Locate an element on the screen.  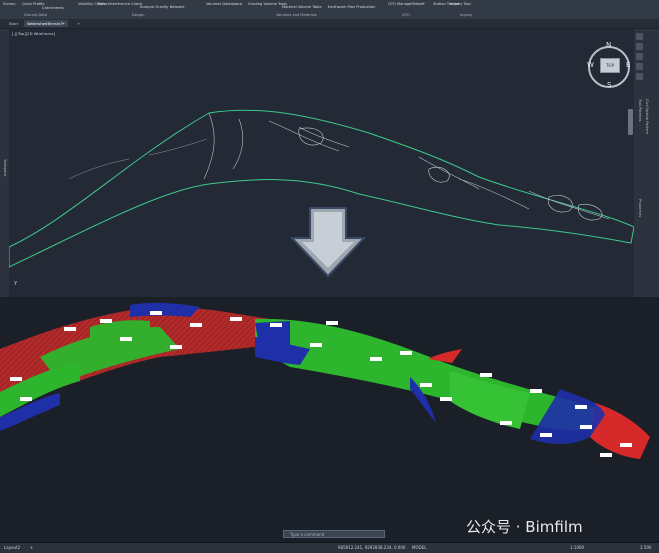
compass-south: S is located at coordinates (609, 85).